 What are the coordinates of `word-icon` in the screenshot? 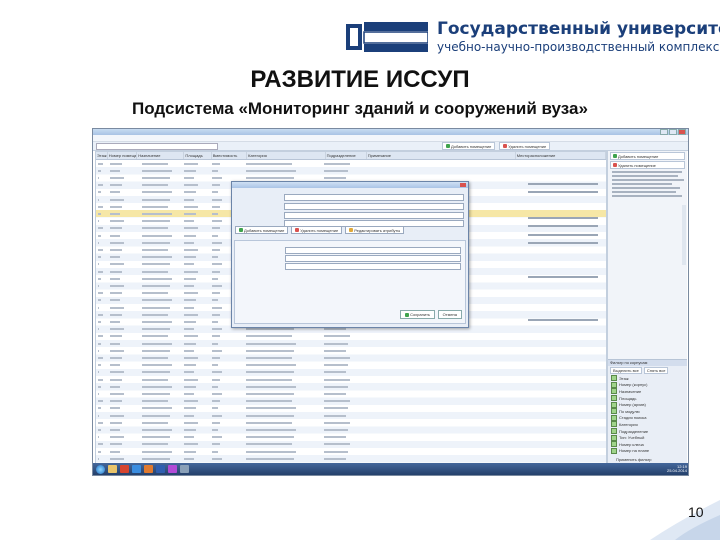 It's located at (160, 469).